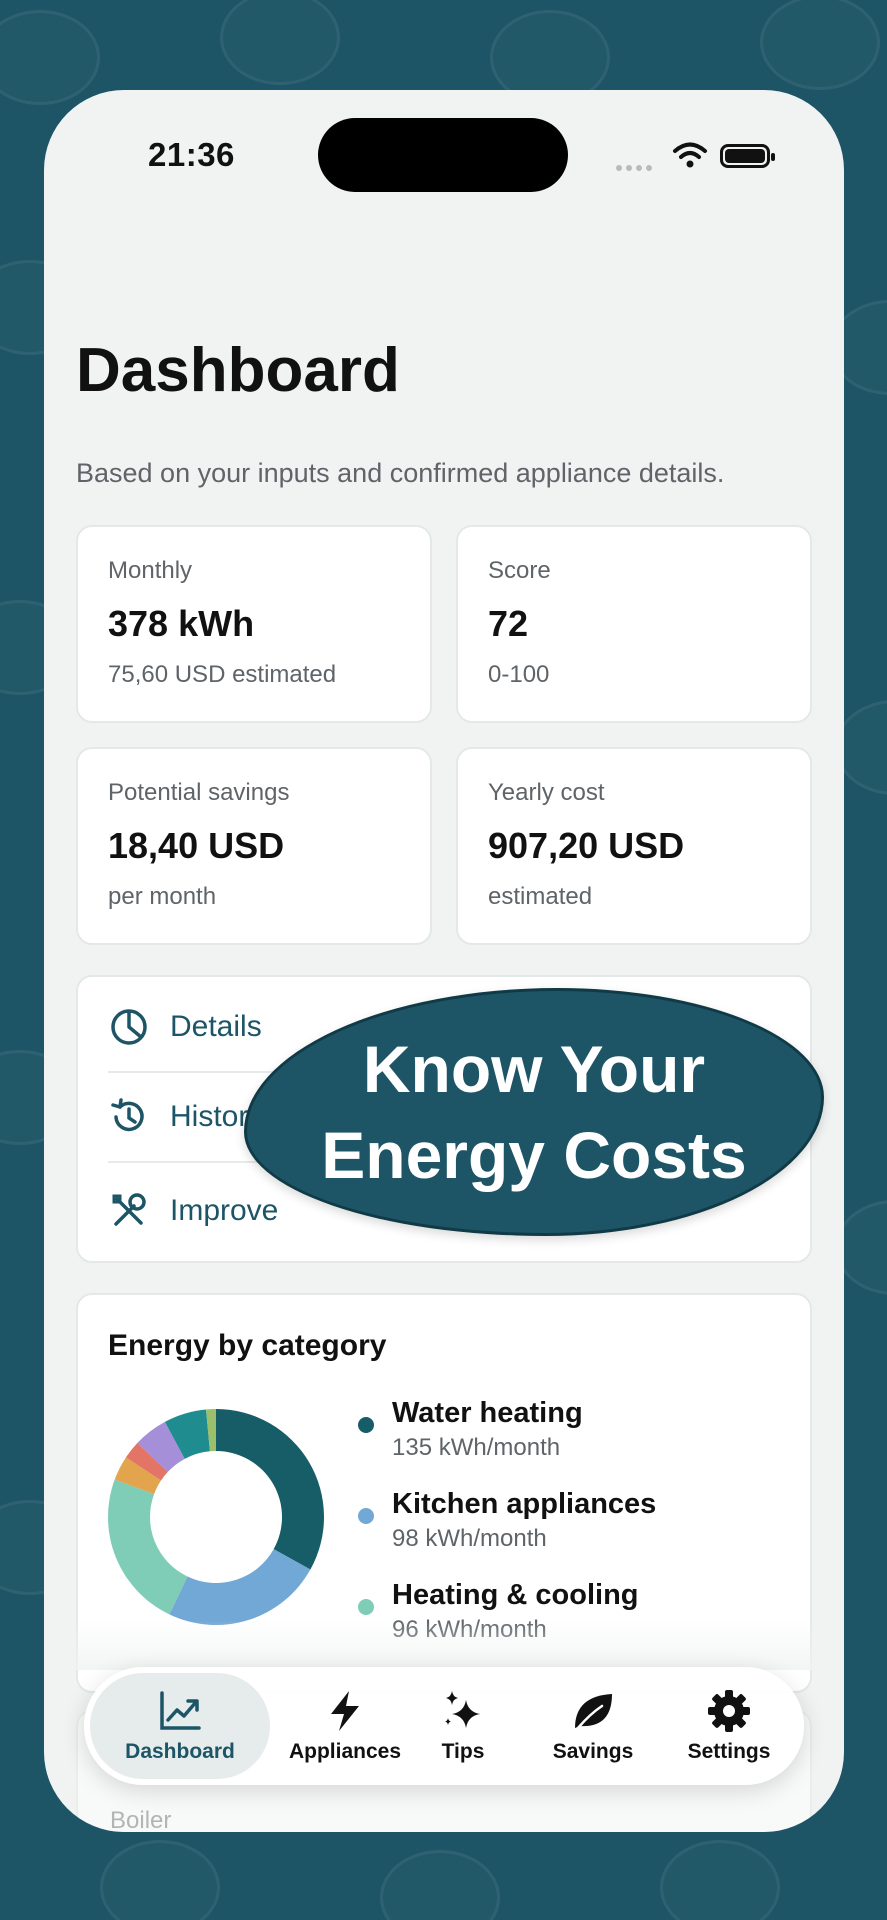  What do you see at coordinates (129, 1027) in the screenshot?
I see `pie-chart-icon` at bounding box center [129, 1027].